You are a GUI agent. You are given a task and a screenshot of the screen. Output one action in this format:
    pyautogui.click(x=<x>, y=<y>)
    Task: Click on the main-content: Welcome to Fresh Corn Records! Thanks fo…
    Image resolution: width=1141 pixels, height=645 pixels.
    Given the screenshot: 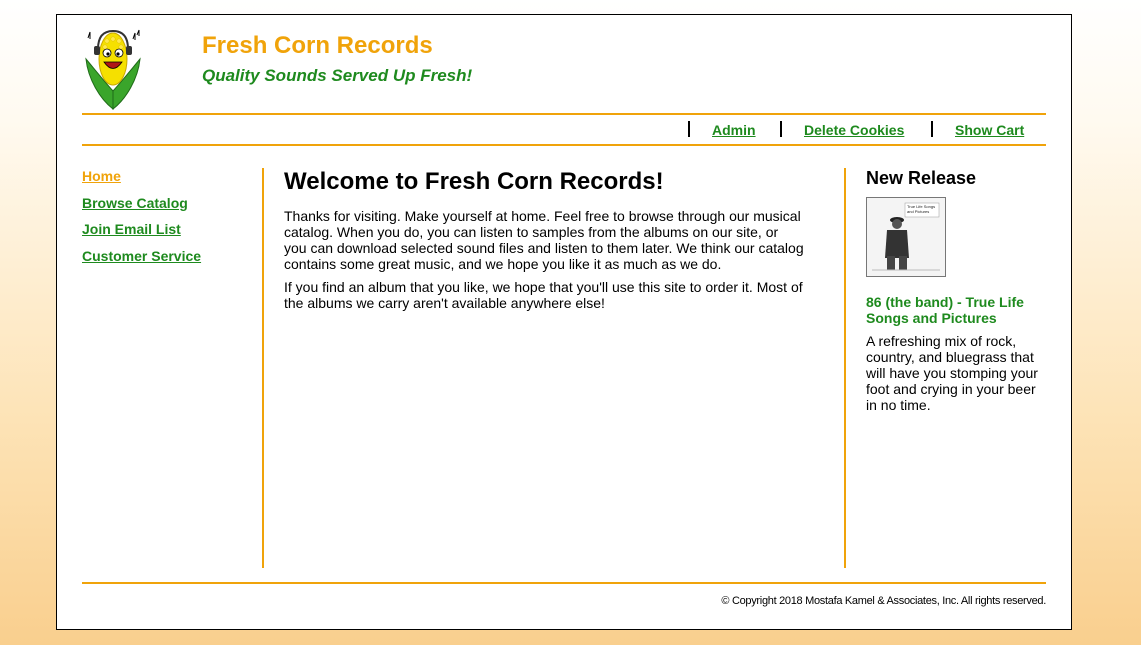 What is the action you would take?
    pyautogui.click(x=544, y=243)
    